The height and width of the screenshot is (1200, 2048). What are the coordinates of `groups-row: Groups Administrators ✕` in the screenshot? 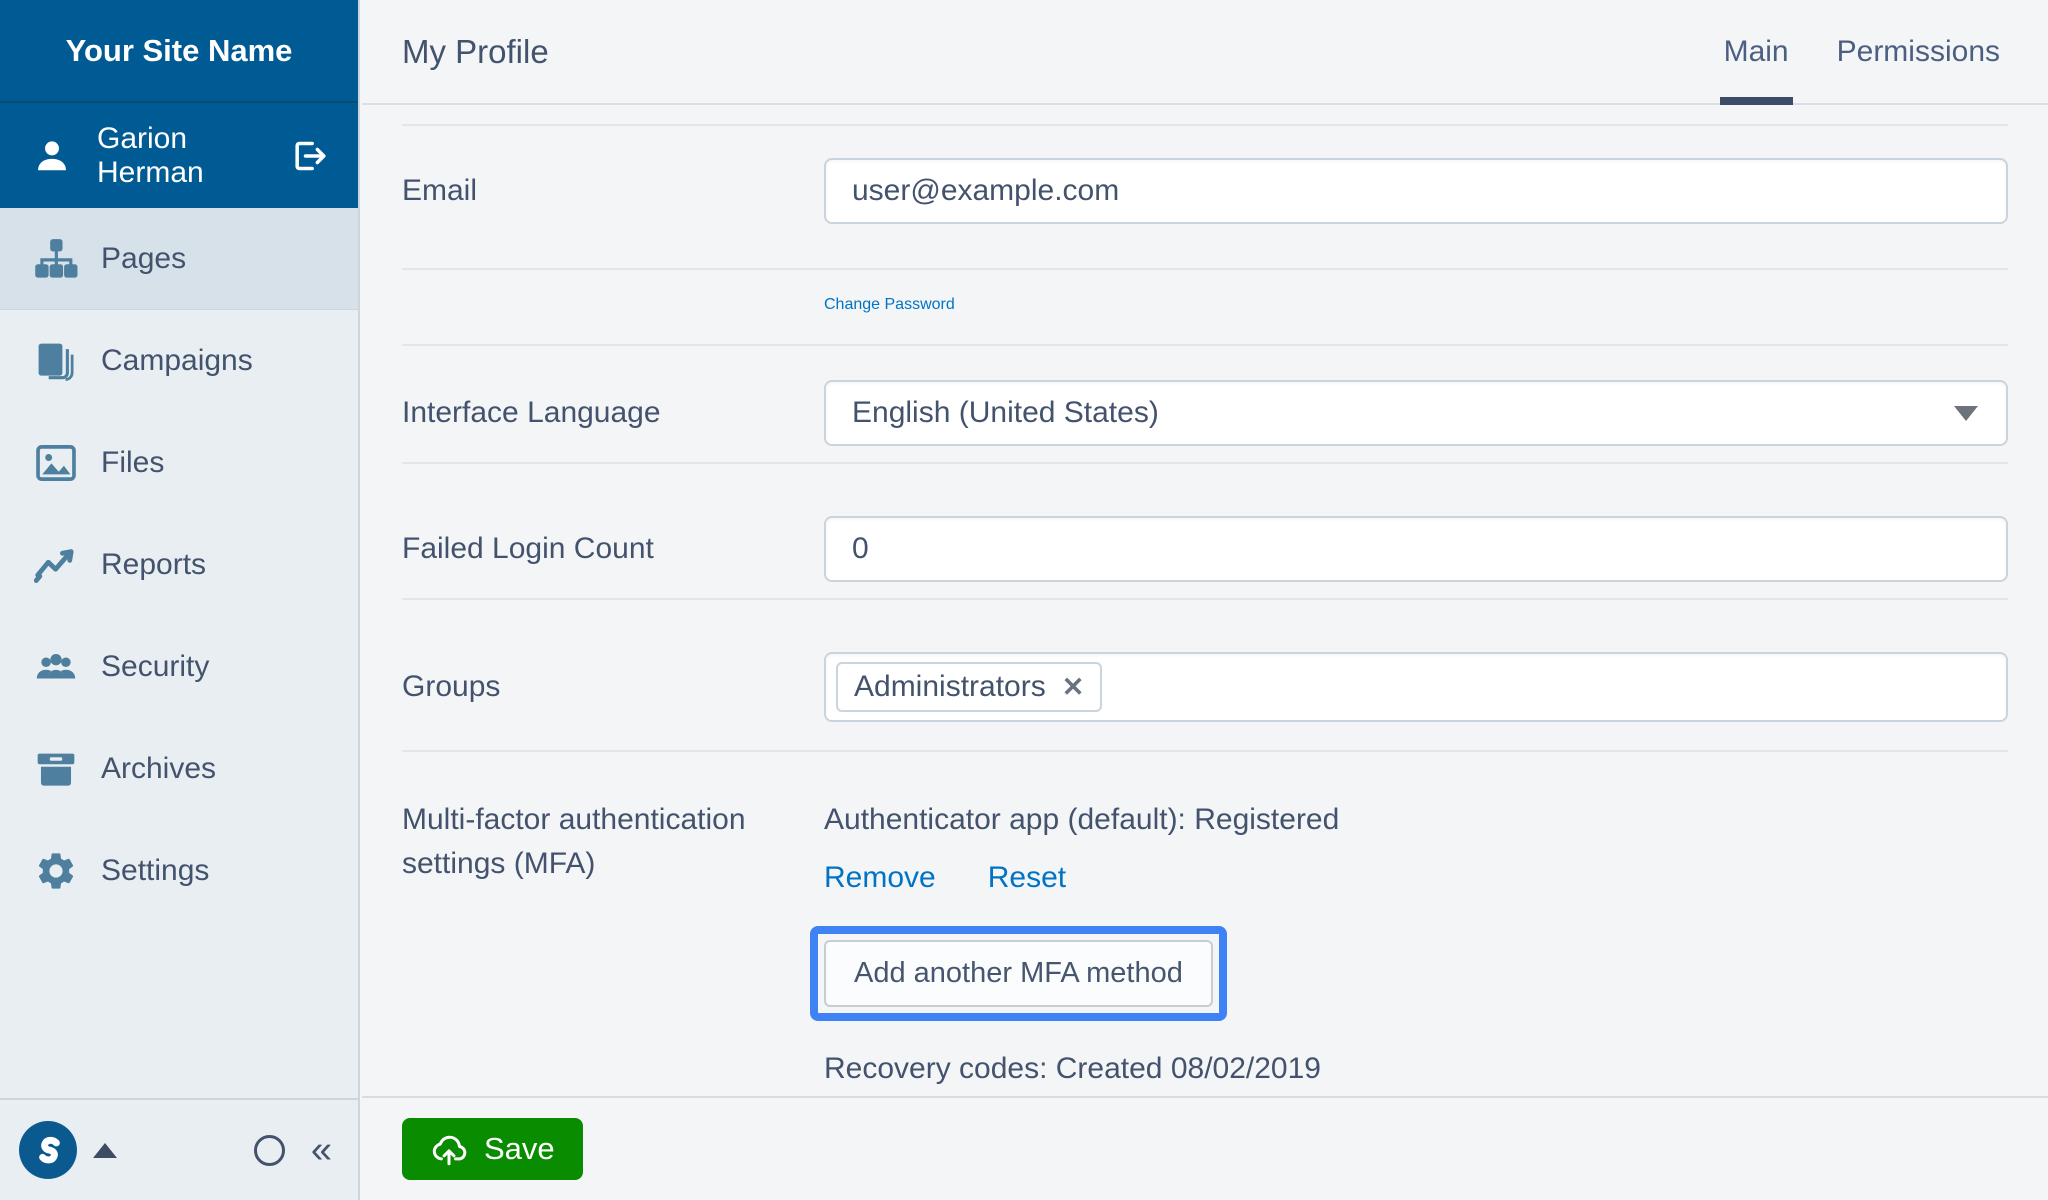 It's located at (1205, 676).